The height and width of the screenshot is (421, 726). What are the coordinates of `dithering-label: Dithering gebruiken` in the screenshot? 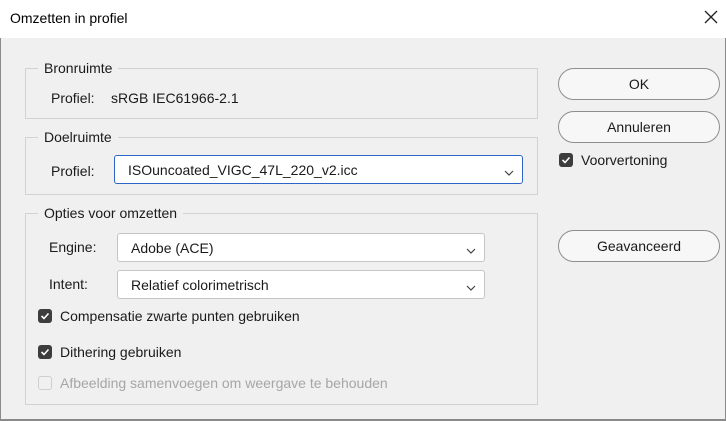 It's located at (121, 352).